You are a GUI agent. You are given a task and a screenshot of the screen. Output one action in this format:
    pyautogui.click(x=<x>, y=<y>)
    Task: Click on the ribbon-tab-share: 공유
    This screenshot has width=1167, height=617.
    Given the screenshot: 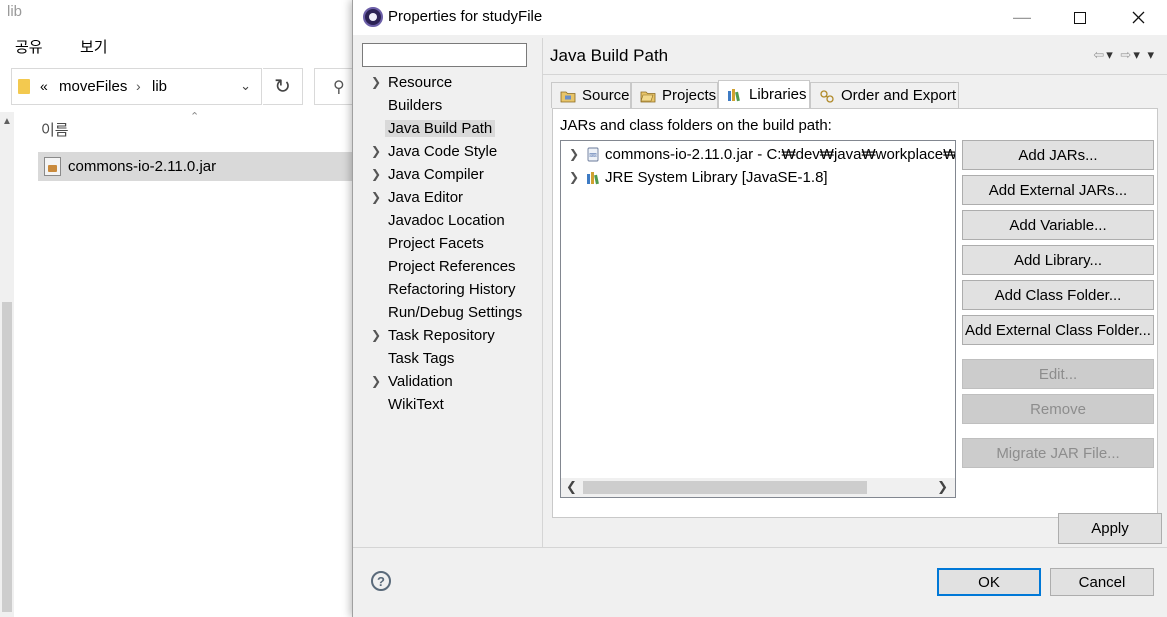 What is the action you would take?
    pyautogui.click(x=29, y=46)
    